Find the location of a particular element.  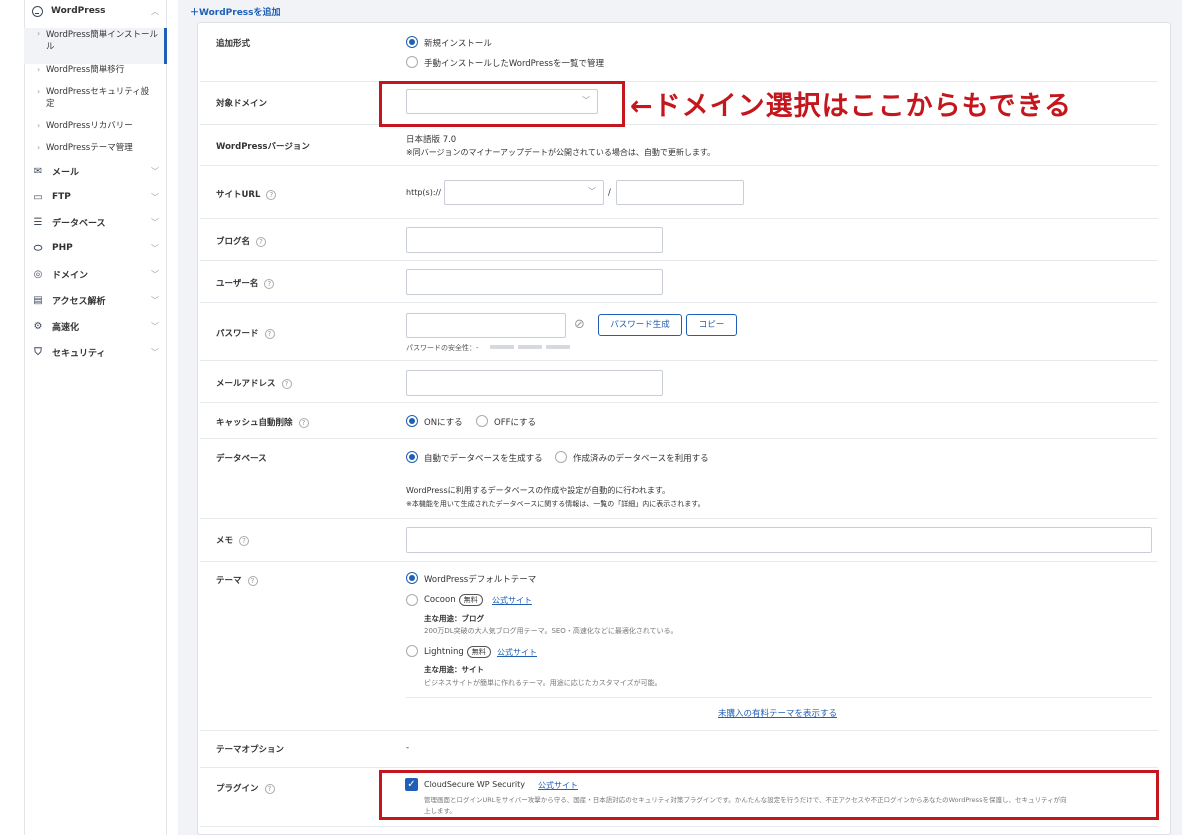

version-value: 日本語版 7.0 is located at coordinates (431, 140).